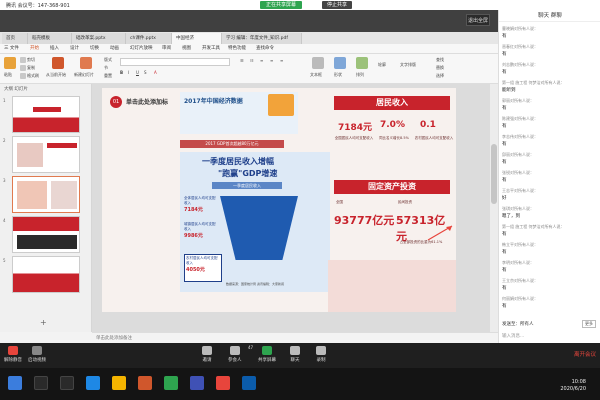 Image resolution: width=600 pixels, height=400 pixels. I want to click on end-meeting-button: 离开会议, so click(585, 354).